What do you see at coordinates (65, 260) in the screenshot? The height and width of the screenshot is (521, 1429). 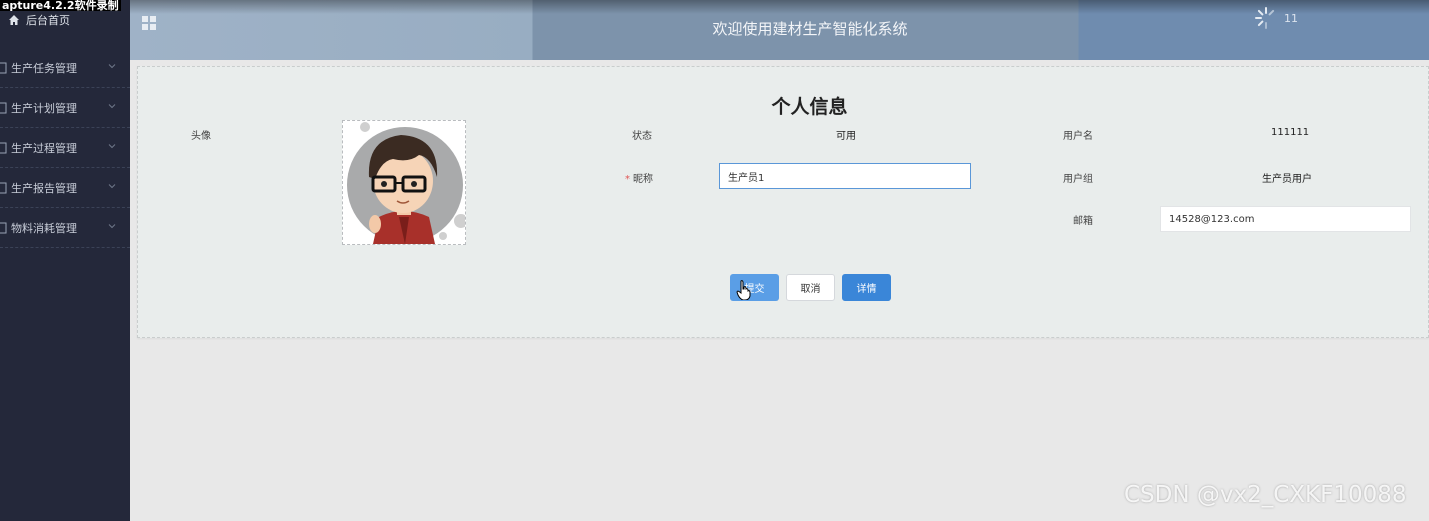 I see `sidebar: 后台首页 生产任务管理 生产计划管理 生产过程管理 生产报告管理 物料消耗管理` at bounding box center [65, 260].